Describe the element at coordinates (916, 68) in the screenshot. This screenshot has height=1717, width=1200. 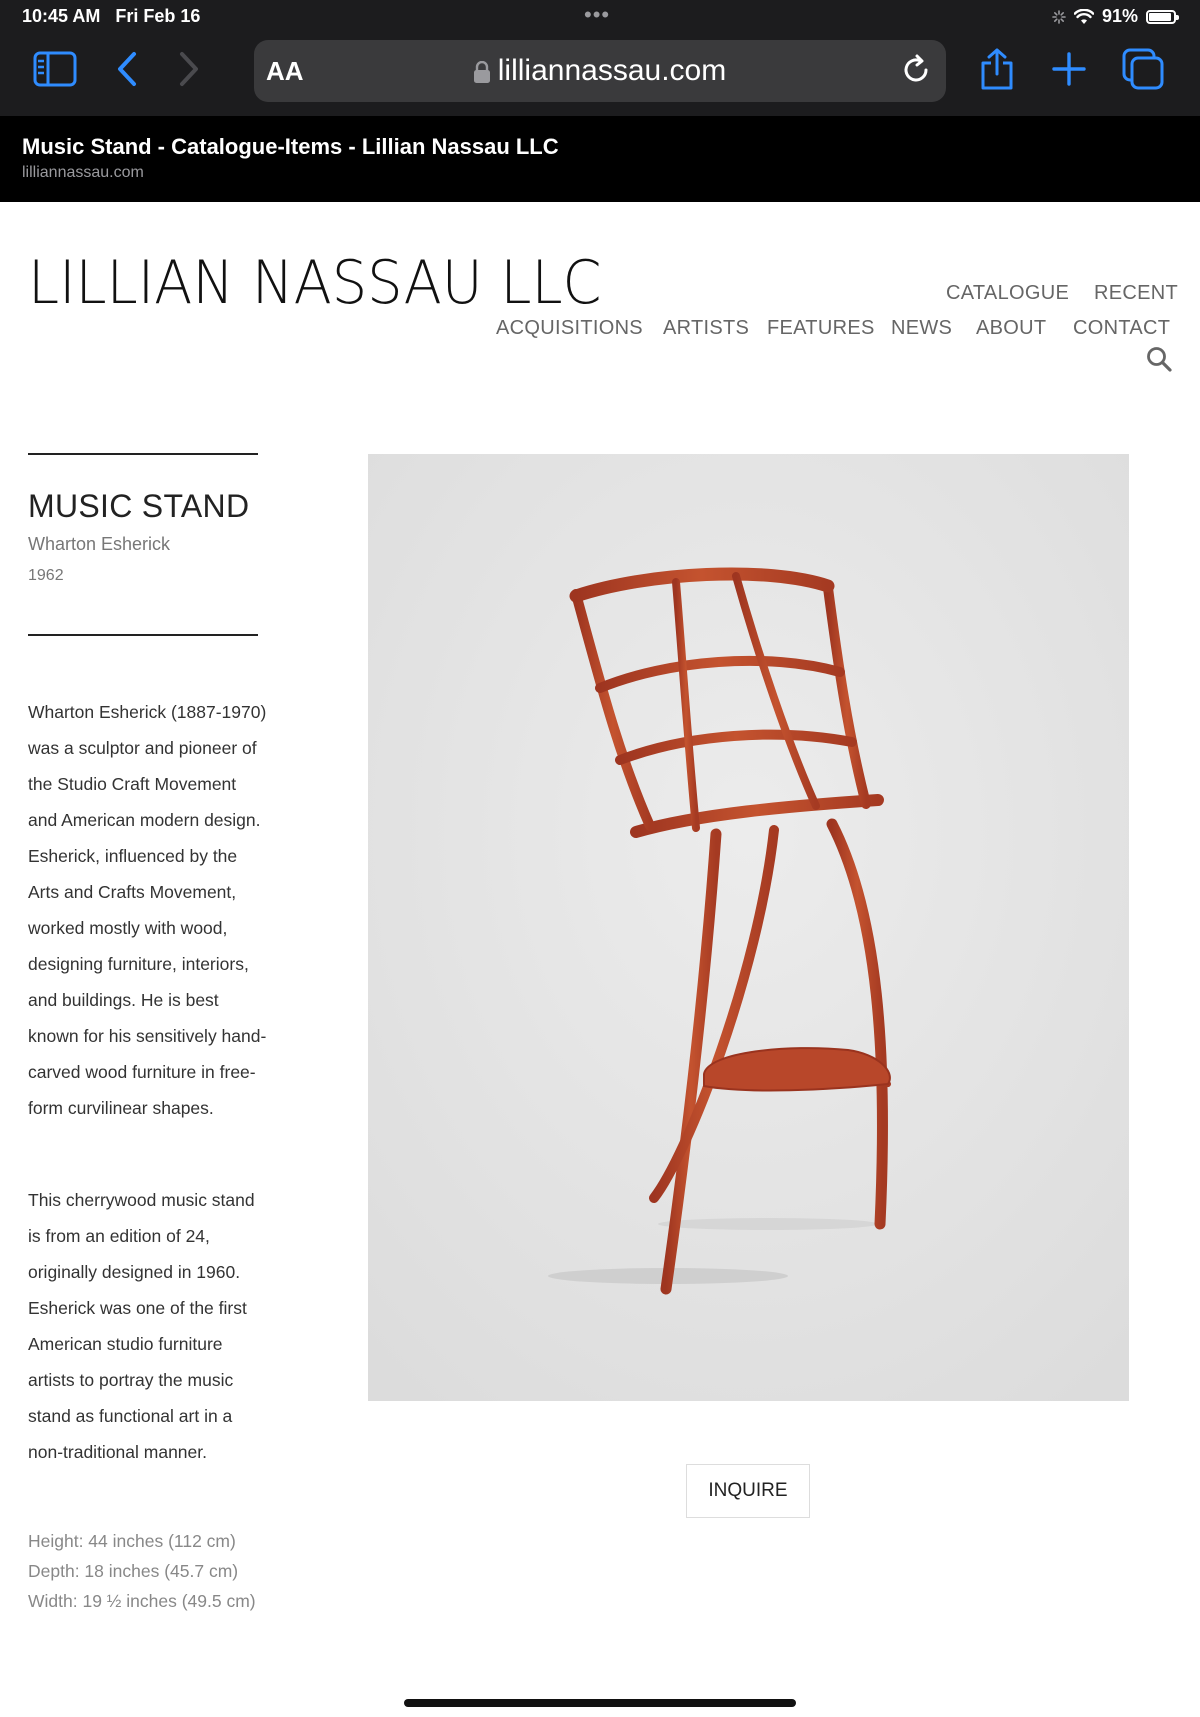
I see `reload-icon` at that location.